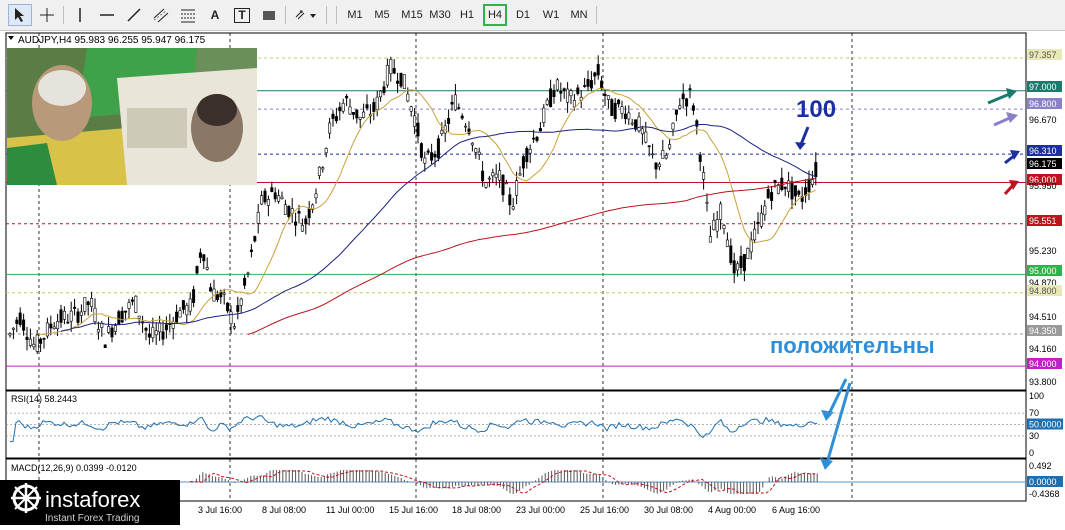  I want to click on price-scale-label: 96.800, so click(1043, 104).